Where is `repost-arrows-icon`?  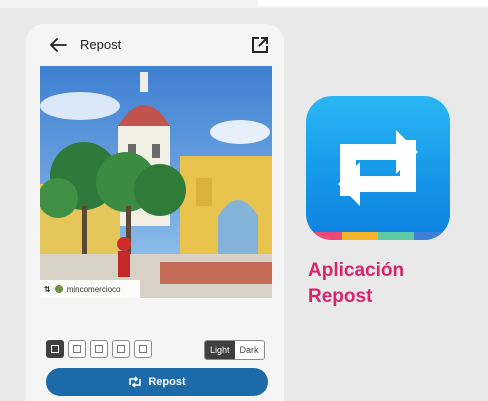
repost-arrows-icon is located at coordinates (378, 168).